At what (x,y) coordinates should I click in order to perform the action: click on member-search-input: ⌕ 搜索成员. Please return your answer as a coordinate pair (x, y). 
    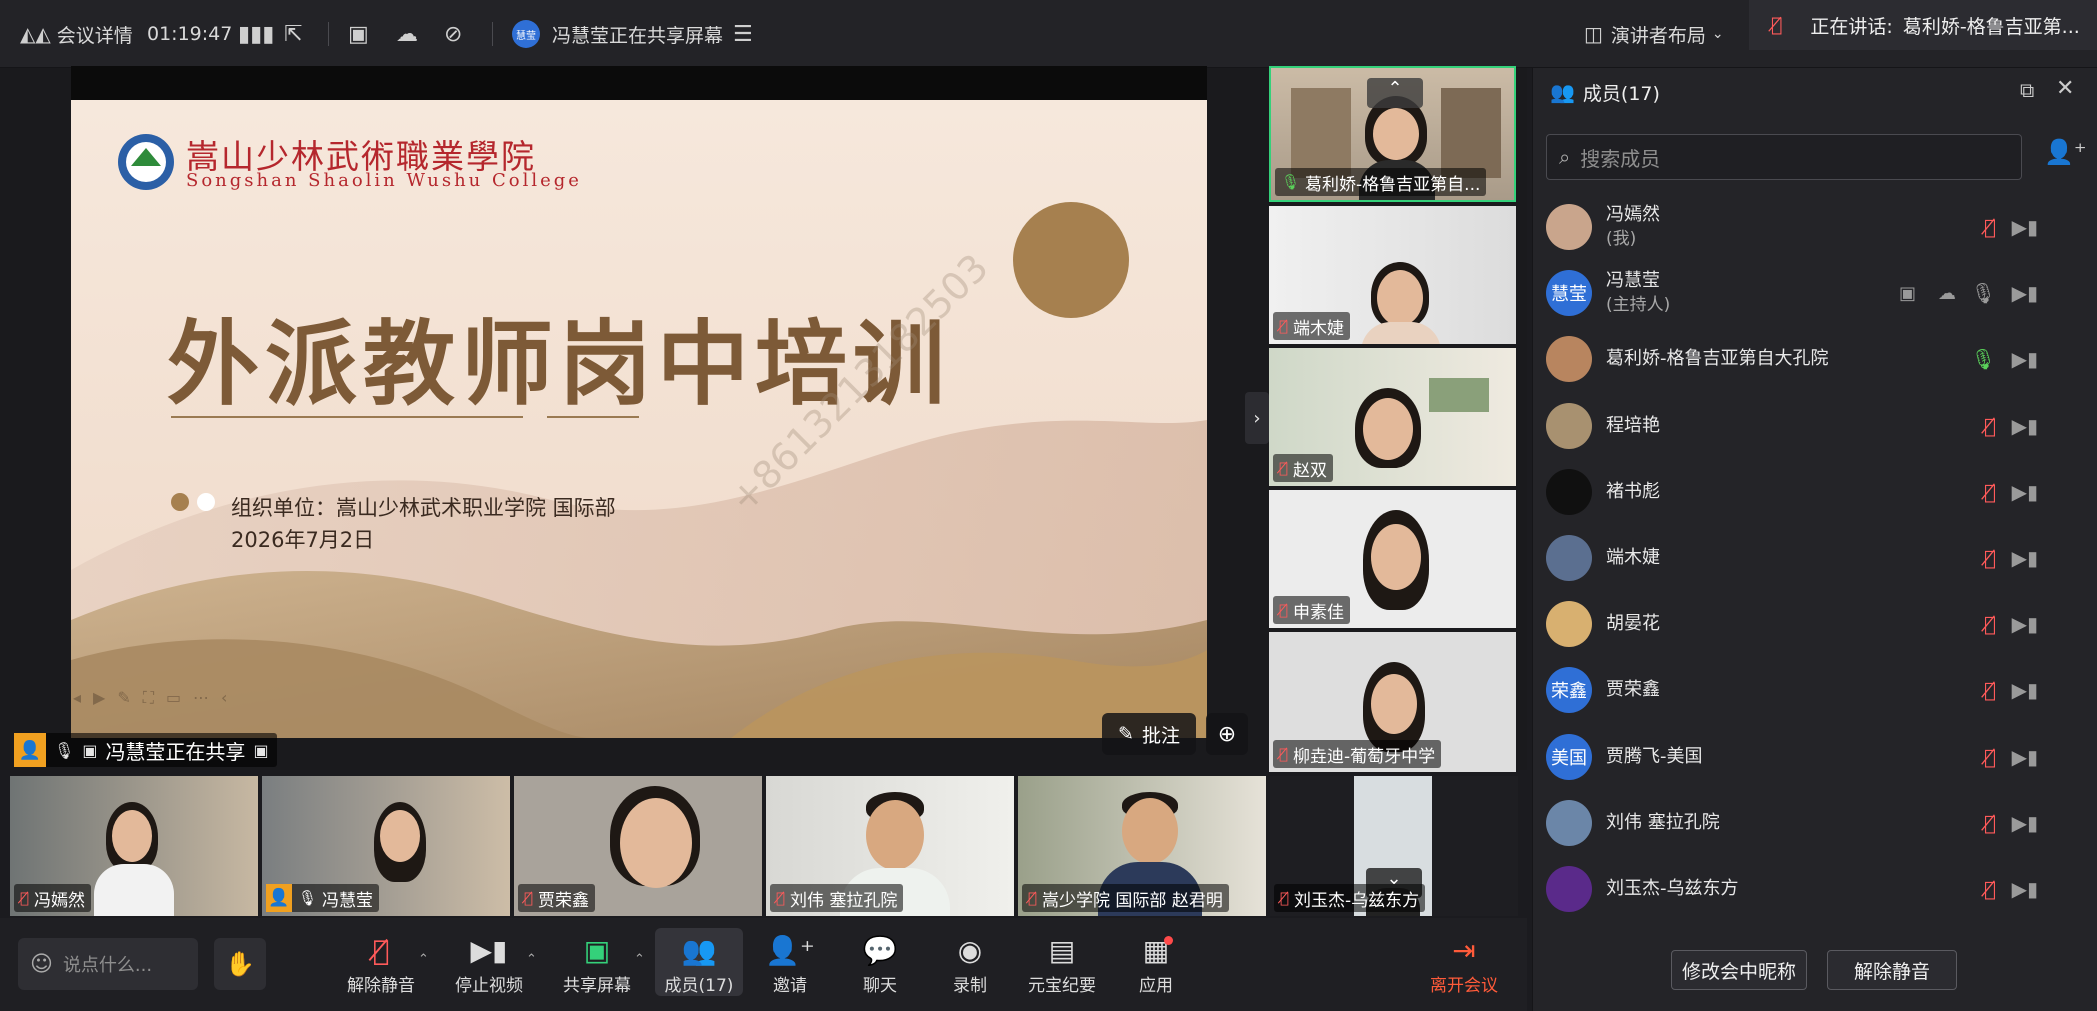
    Looking at the image, I should click on (1784, 157).